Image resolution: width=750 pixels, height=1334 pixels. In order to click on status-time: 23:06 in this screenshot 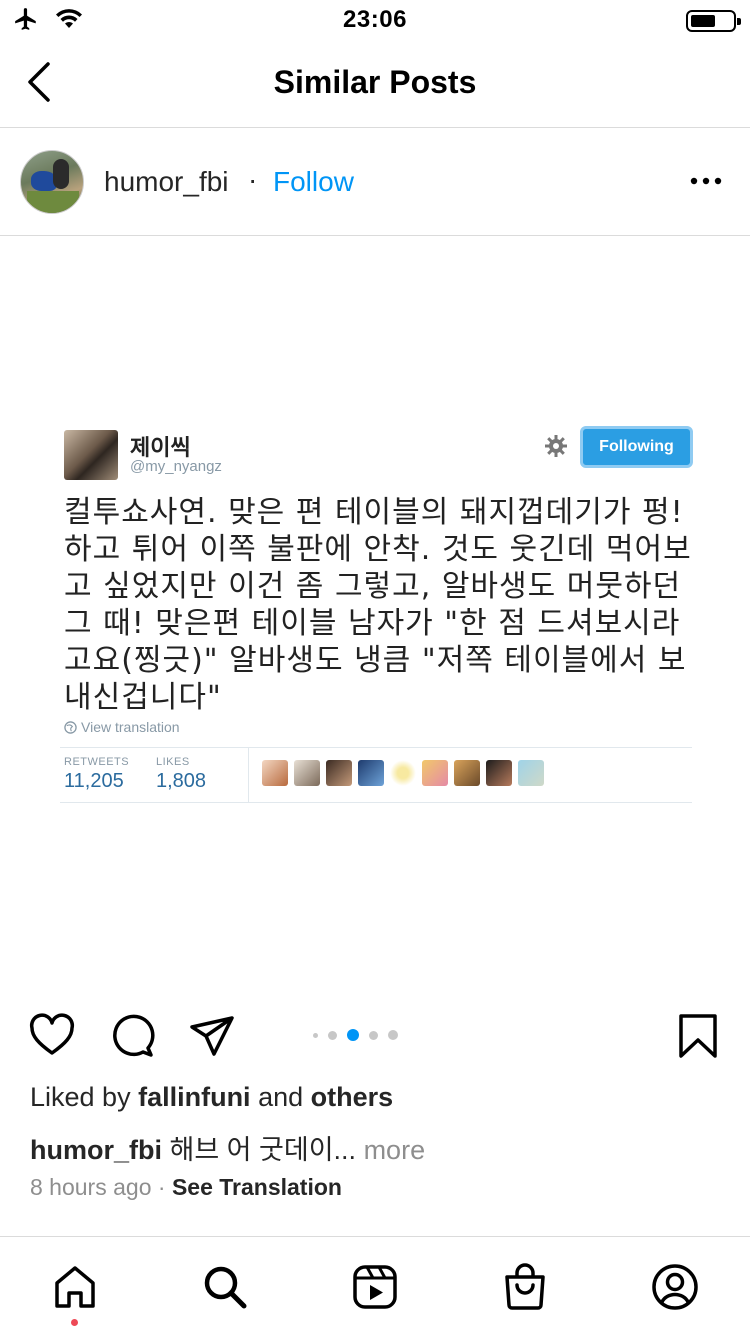, I will do `click(375, 19)`.